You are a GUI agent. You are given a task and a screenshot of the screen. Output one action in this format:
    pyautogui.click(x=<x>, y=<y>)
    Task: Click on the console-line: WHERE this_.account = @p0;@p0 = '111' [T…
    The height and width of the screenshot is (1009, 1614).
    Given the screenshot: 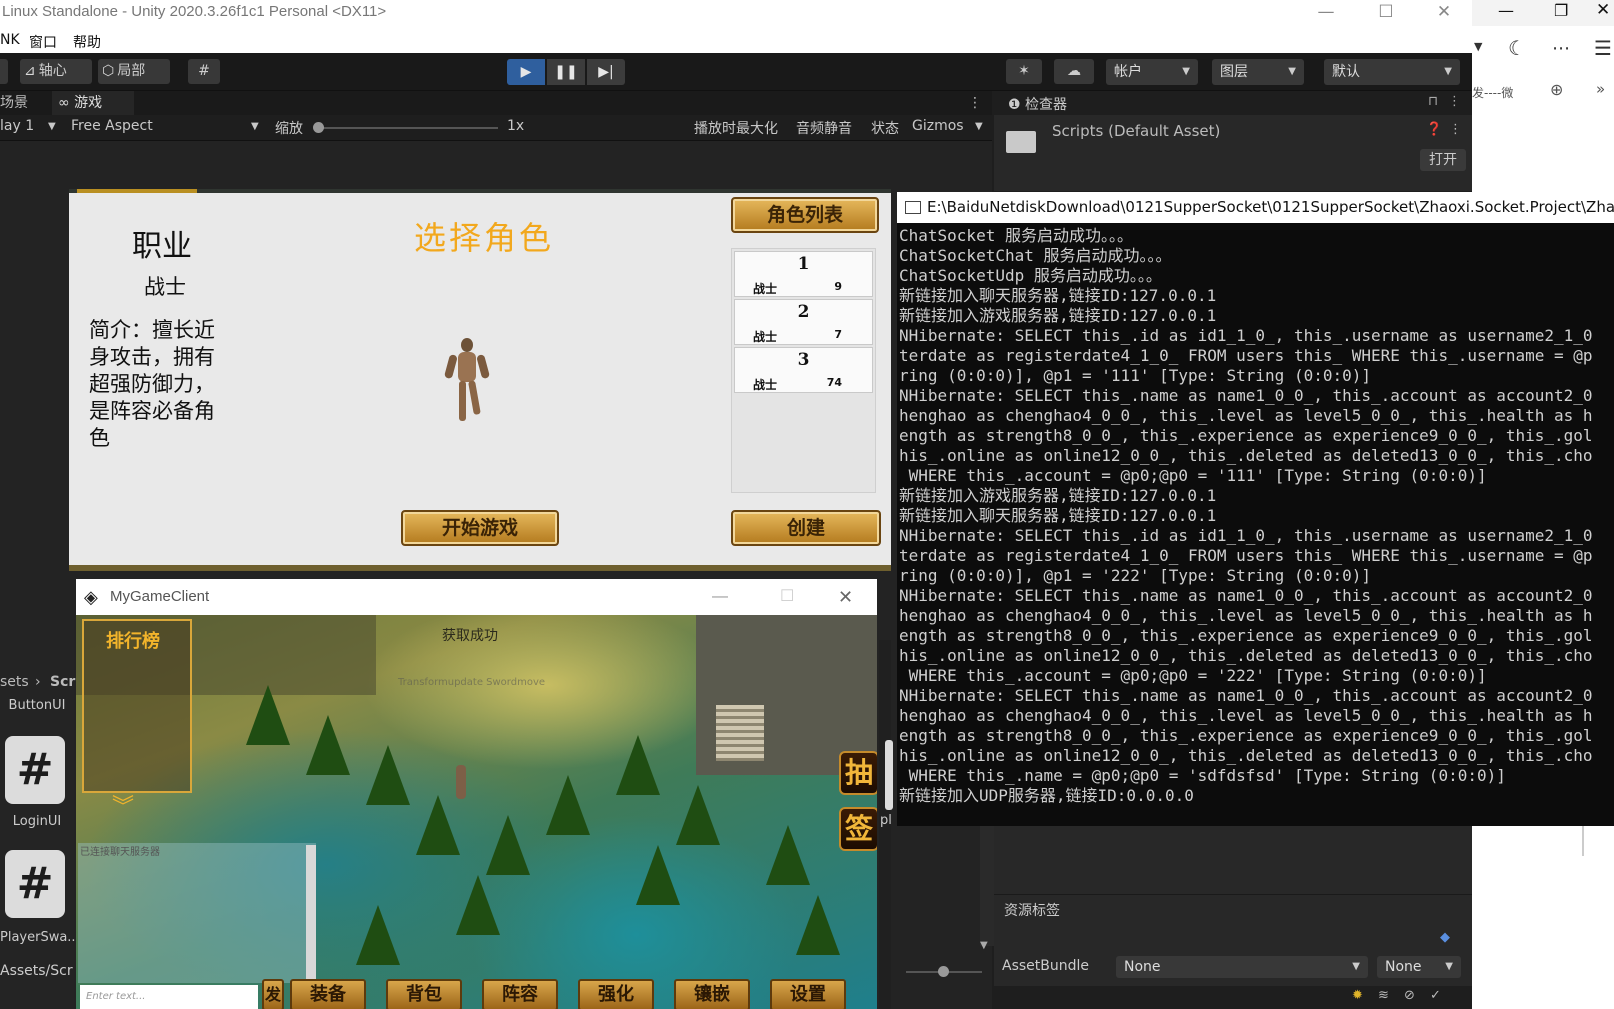 What is the action you would take?
    pyautogui.click(x=1193, y=475)
    